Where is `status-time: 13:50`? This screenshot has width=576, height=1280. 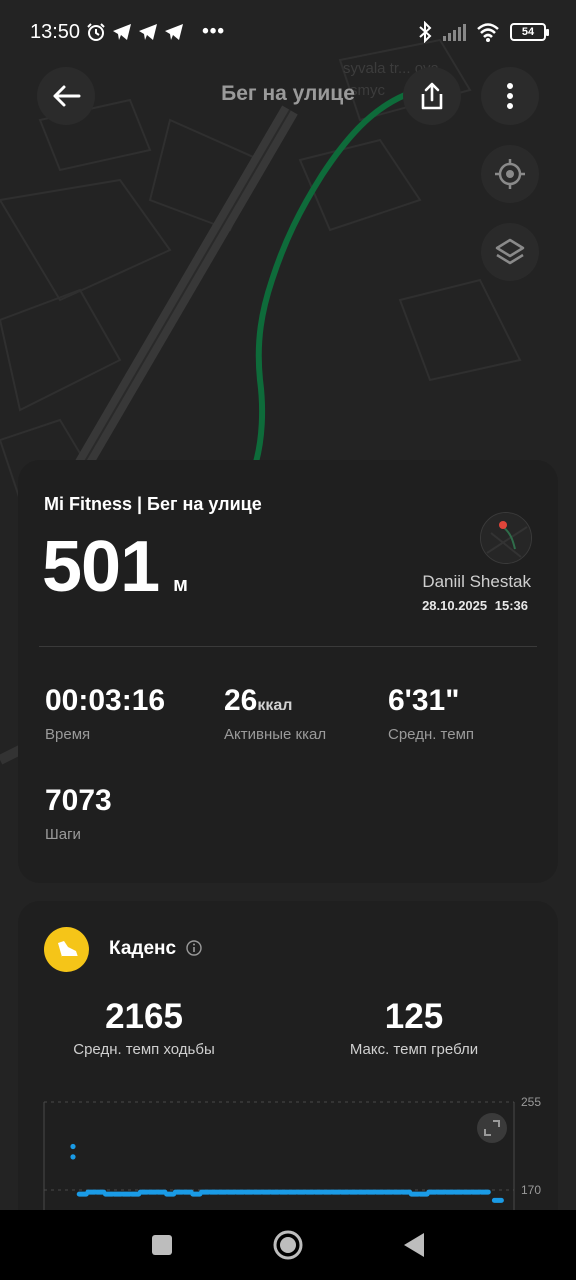 status-time: 13:50 is located at coordinates (55, 31).